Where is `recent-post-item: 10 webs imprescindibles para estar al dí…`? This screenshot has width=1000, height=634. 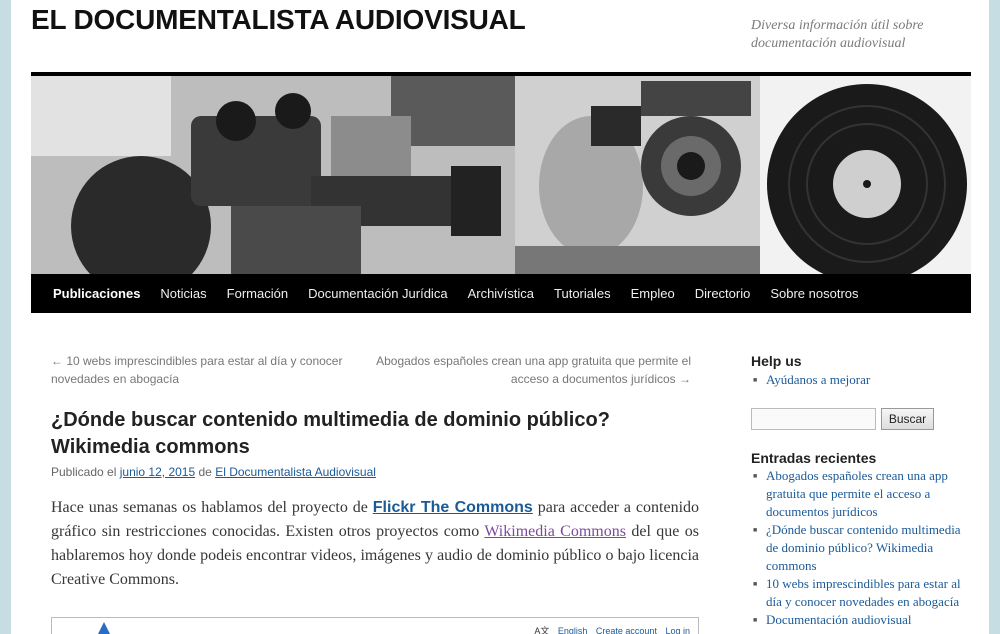 recent-post-item: 10 webs imprescindibles para estar al dí… is located at coordinates (856, 593).